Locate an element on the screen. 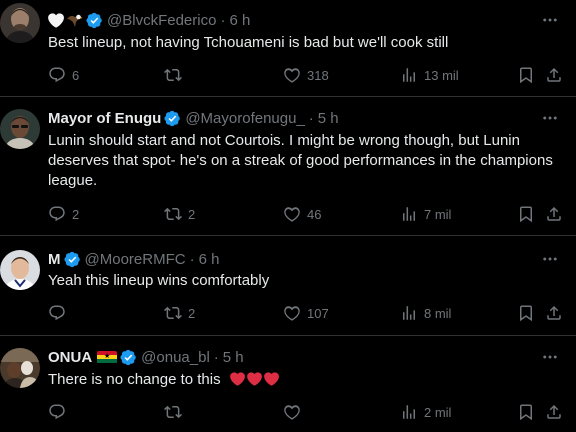 The width and height of the screenshot is (576, 432). tweet-header: ONUA ★ @onua_bl · 5 h is located at coordinates (146, 357).